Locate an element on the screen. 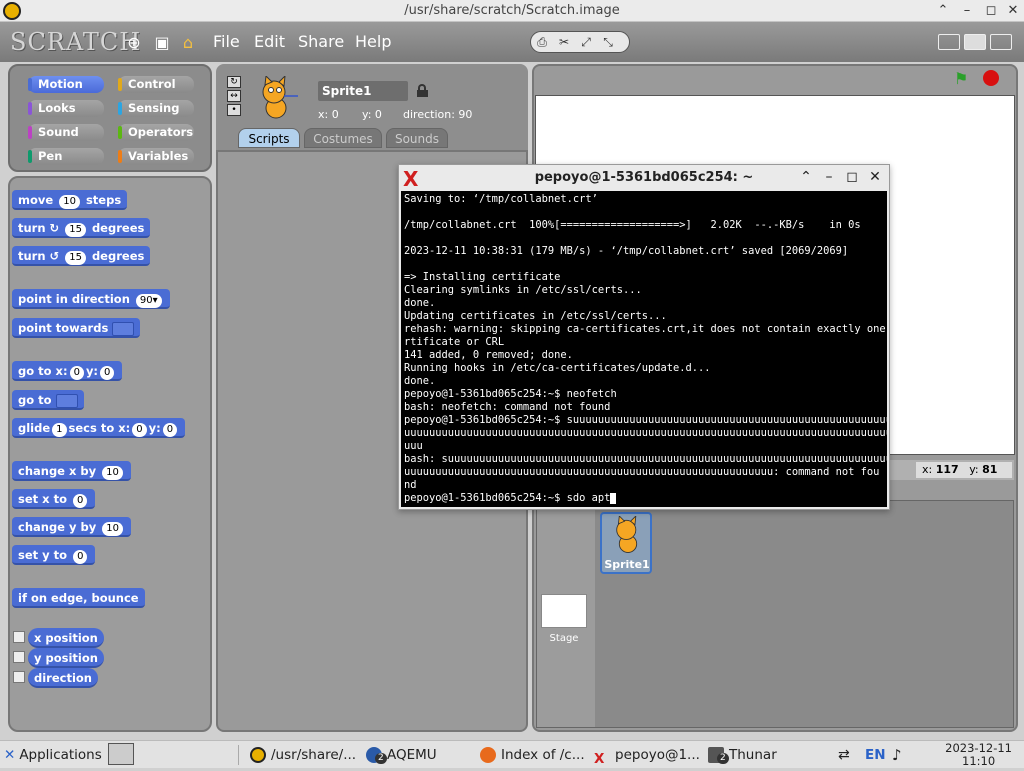  block-change-y: change y by 10 is located at coordinates (71, 527).